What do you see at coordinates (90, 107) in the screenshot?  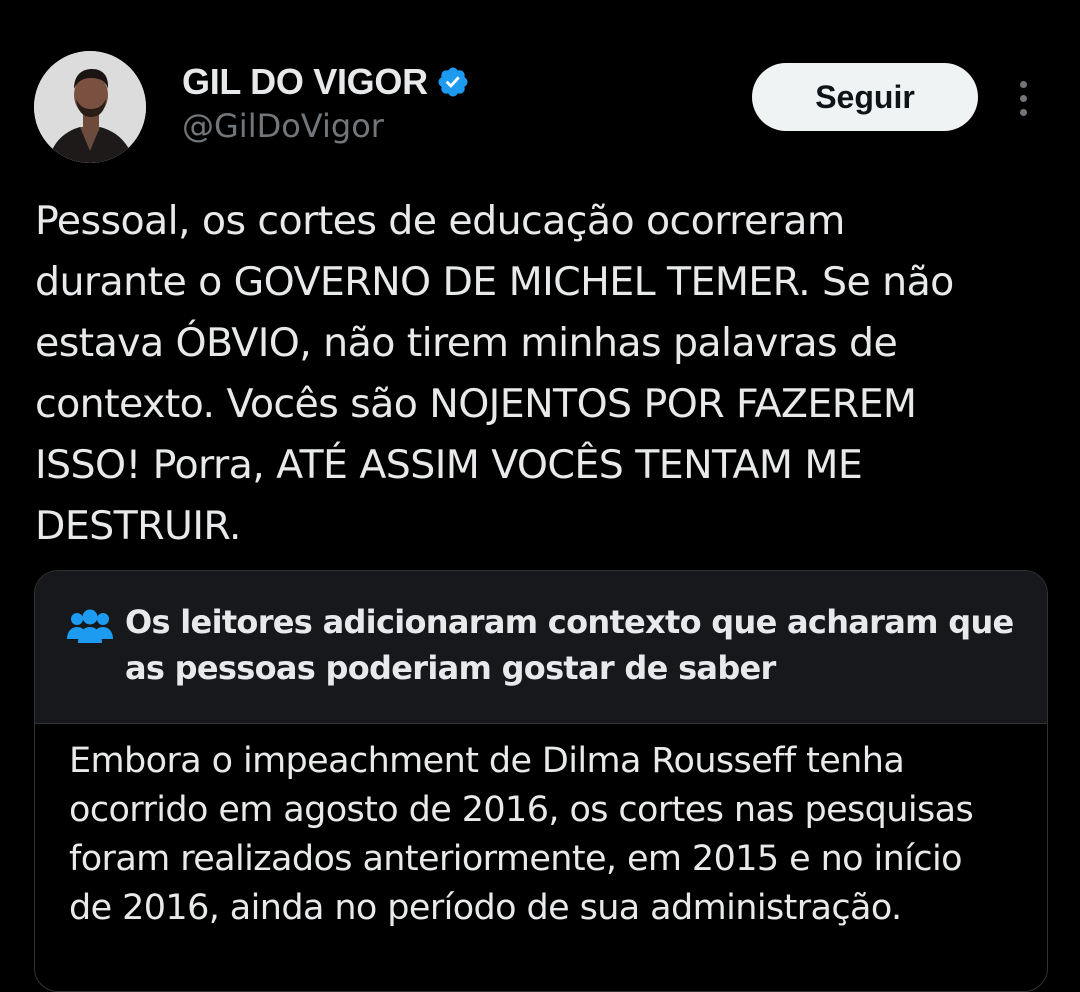 I see `avatar` at bounding box center [90, 107].